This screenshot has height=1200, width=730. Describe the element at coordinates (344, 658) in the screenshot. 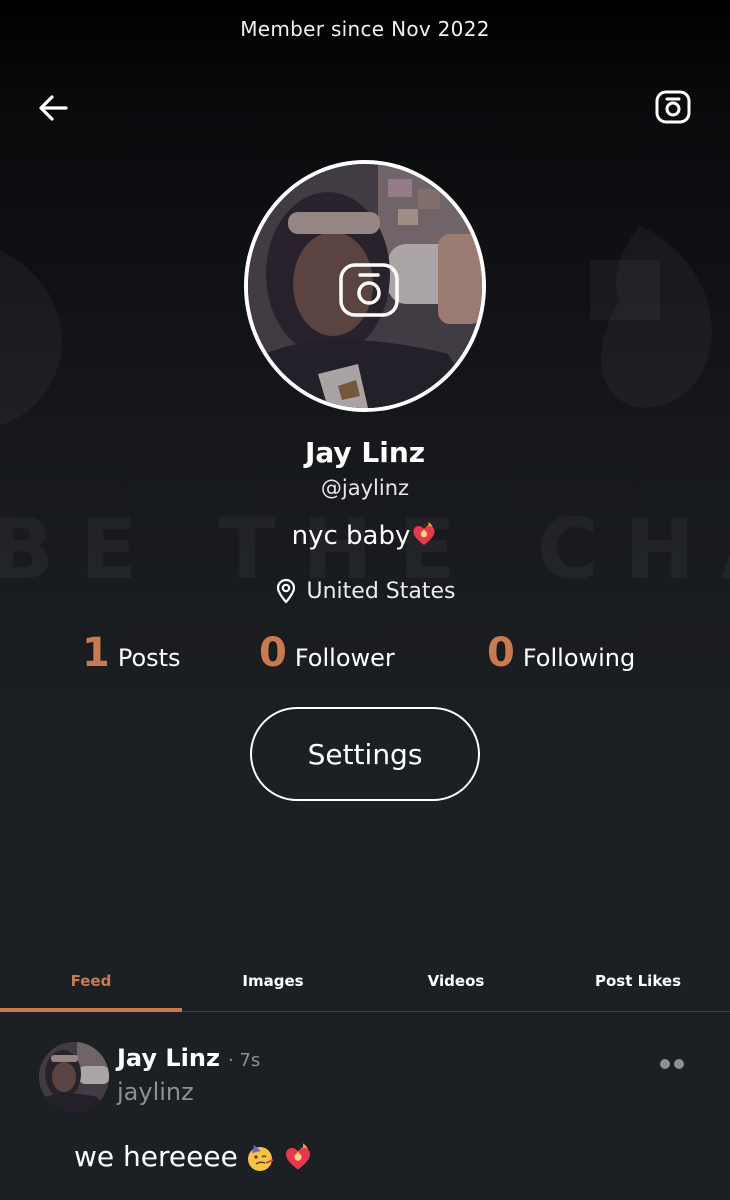

I see `stat-followers-label: Follower` at that location.